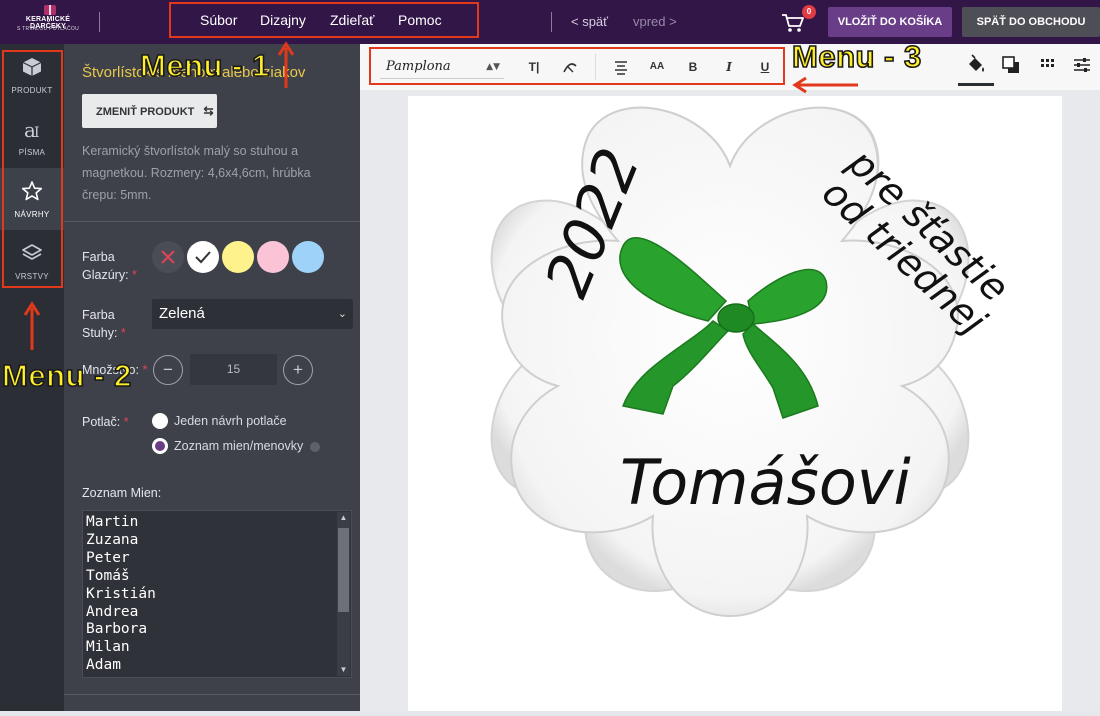 The height and width of the screenshot is (716, 1100). I want to click on ribbon-color-value: Zelená, so click(182, 313).